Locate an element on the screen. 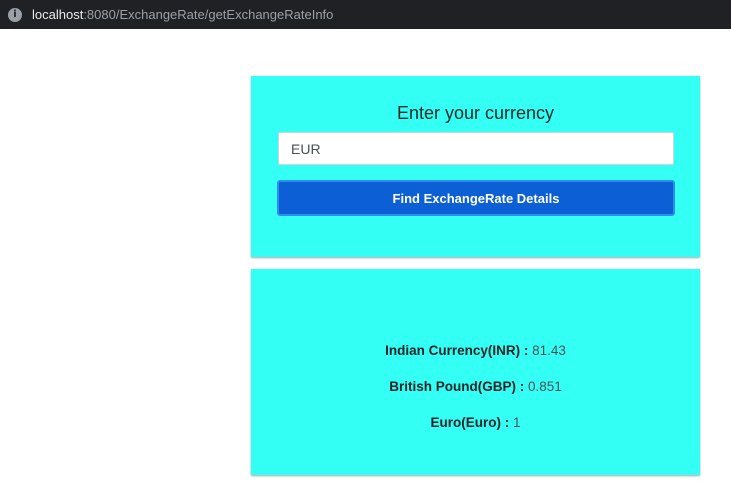 This screenshot has width=731, height=500. rate-value-eur: 1 is located at coordinates (517, 422).